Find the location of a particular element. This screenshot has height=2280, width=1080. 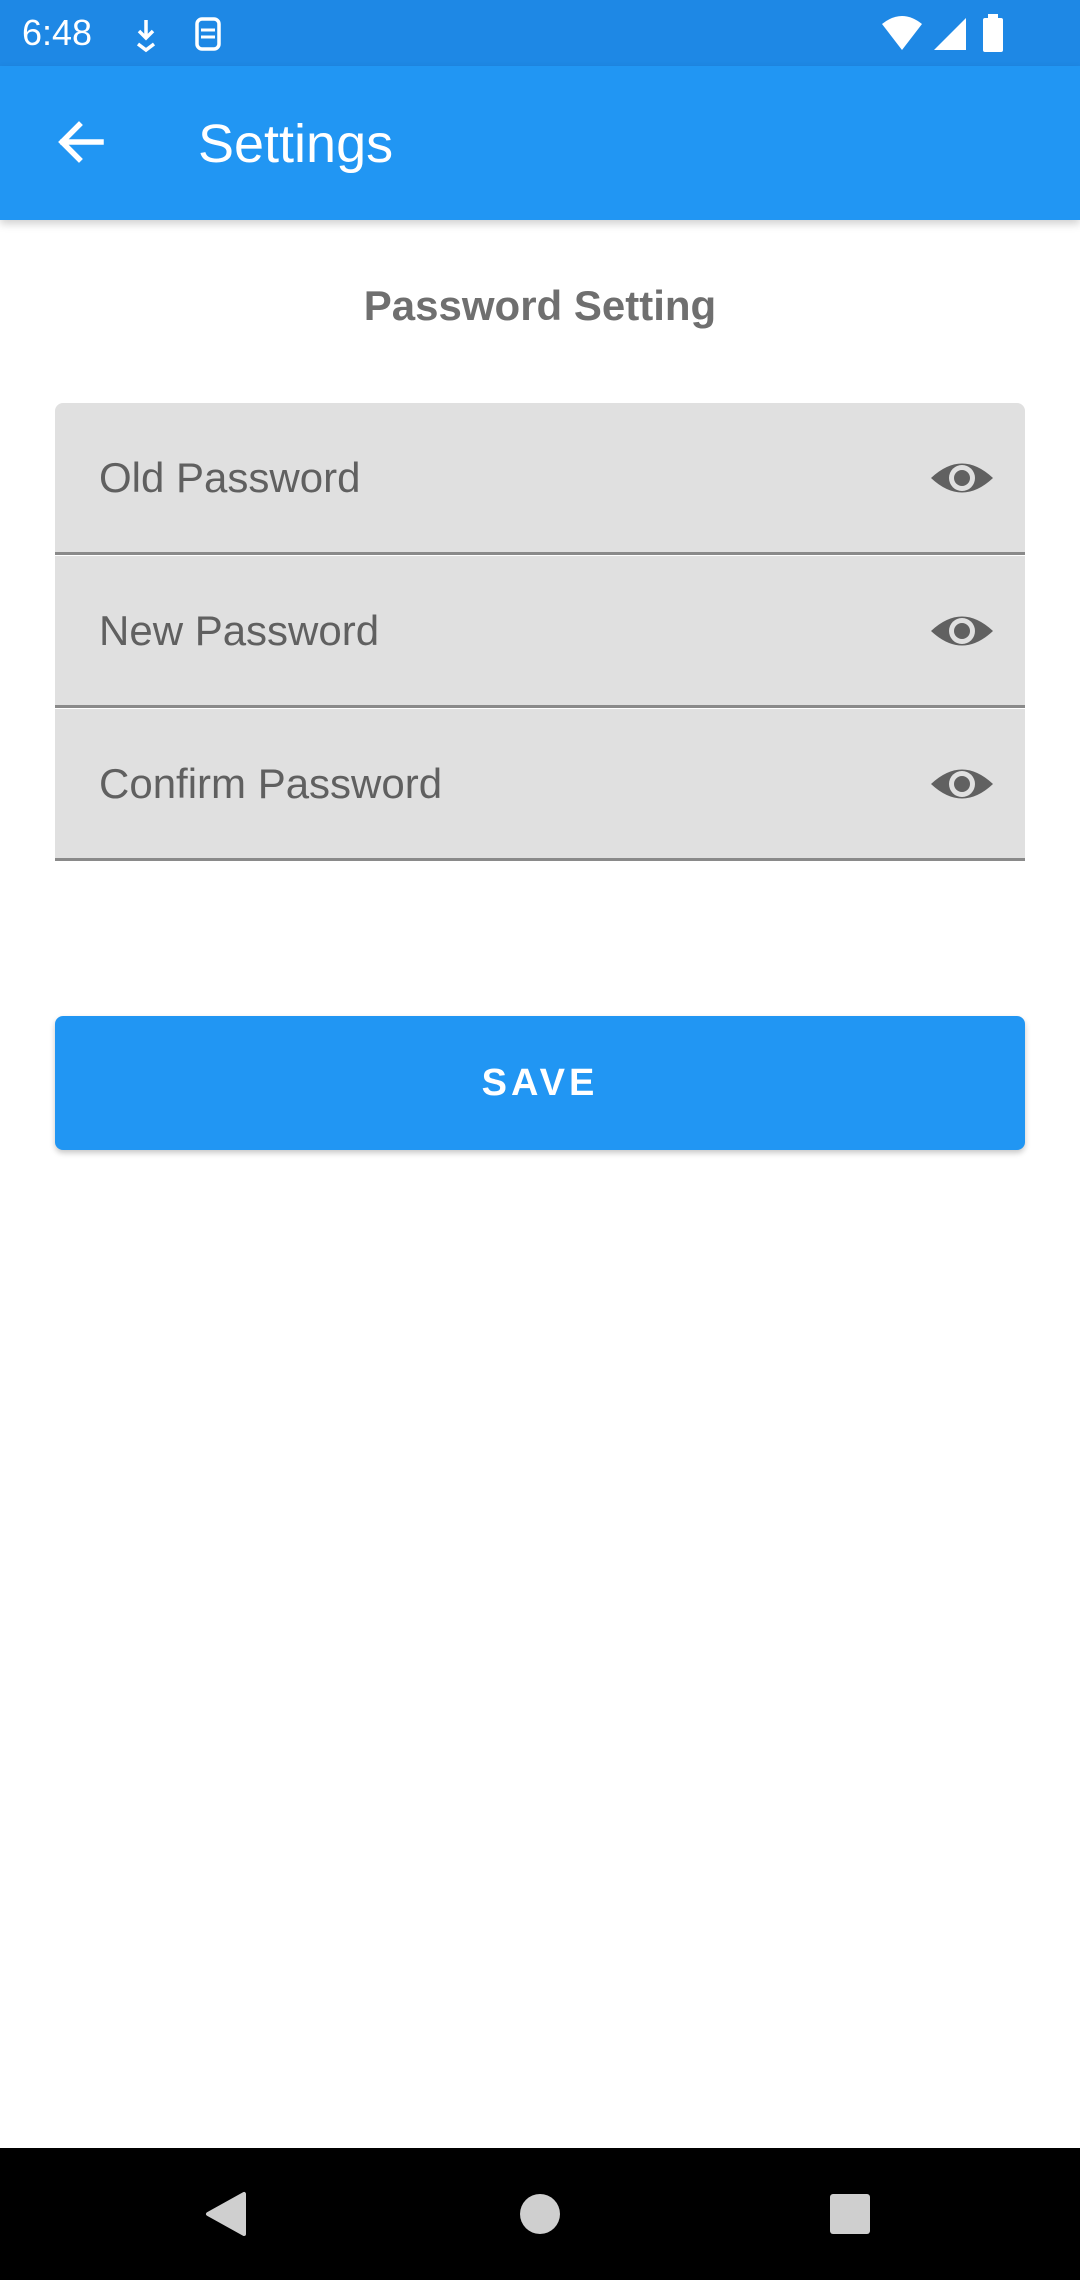

old-password-field is located at coordinates (540, 479).